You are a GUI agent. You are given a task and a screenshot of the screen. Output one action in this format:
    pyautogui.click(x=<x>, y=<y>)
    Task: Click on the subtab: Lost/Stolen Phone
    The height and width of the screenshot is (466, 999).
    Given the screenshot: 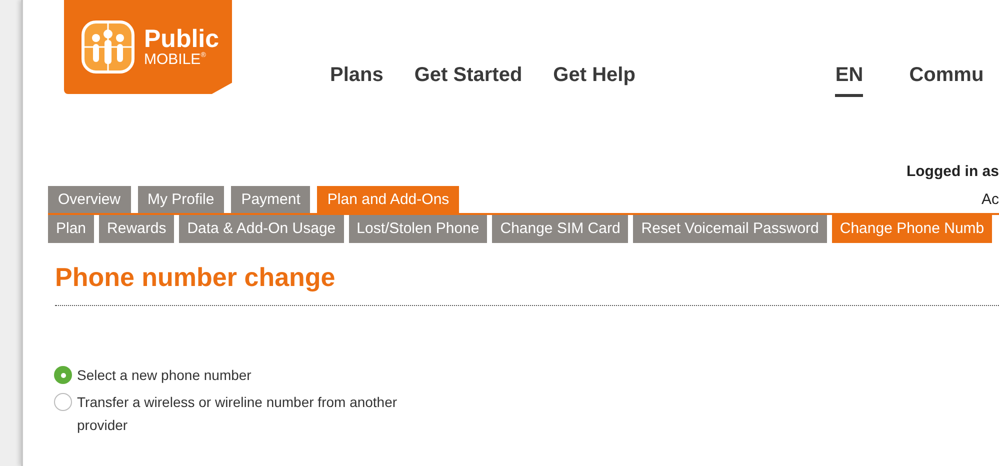 What is the action you would take?
    pyautogui.click(x=418, y=229)
    